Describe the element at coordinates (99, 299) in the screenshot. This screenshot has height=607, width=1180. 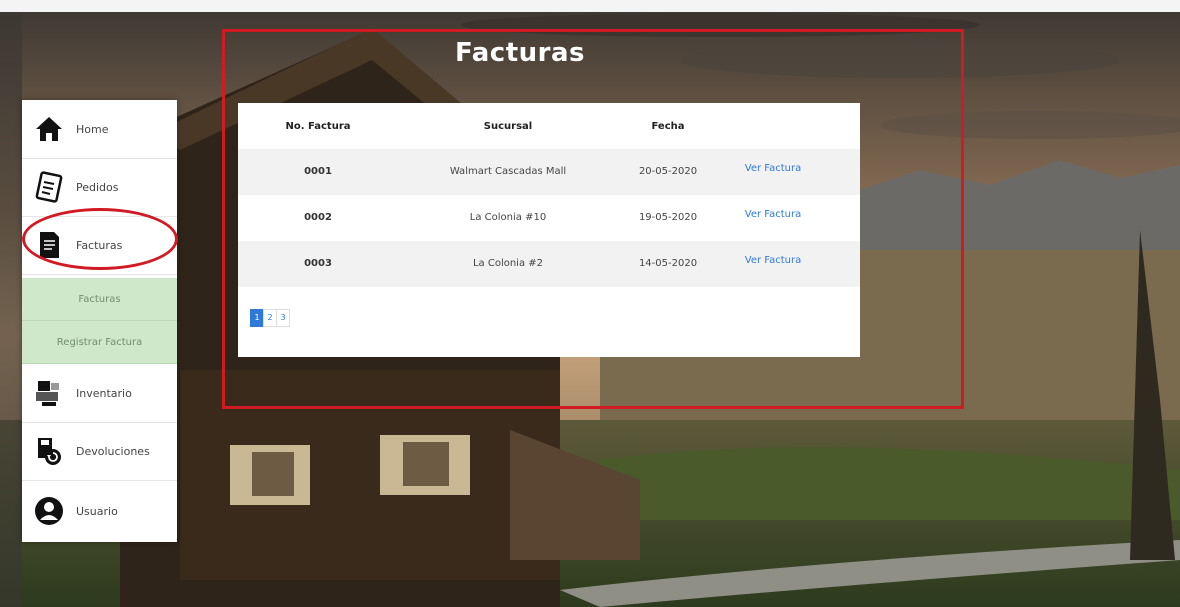
I see `submenu-item-facturas: Facturas` at that location.